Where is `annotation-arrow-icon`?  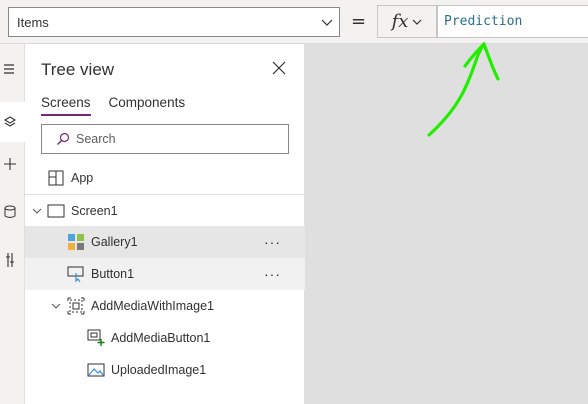 annotation-arrow-icon is located at coordinates (463, 89).